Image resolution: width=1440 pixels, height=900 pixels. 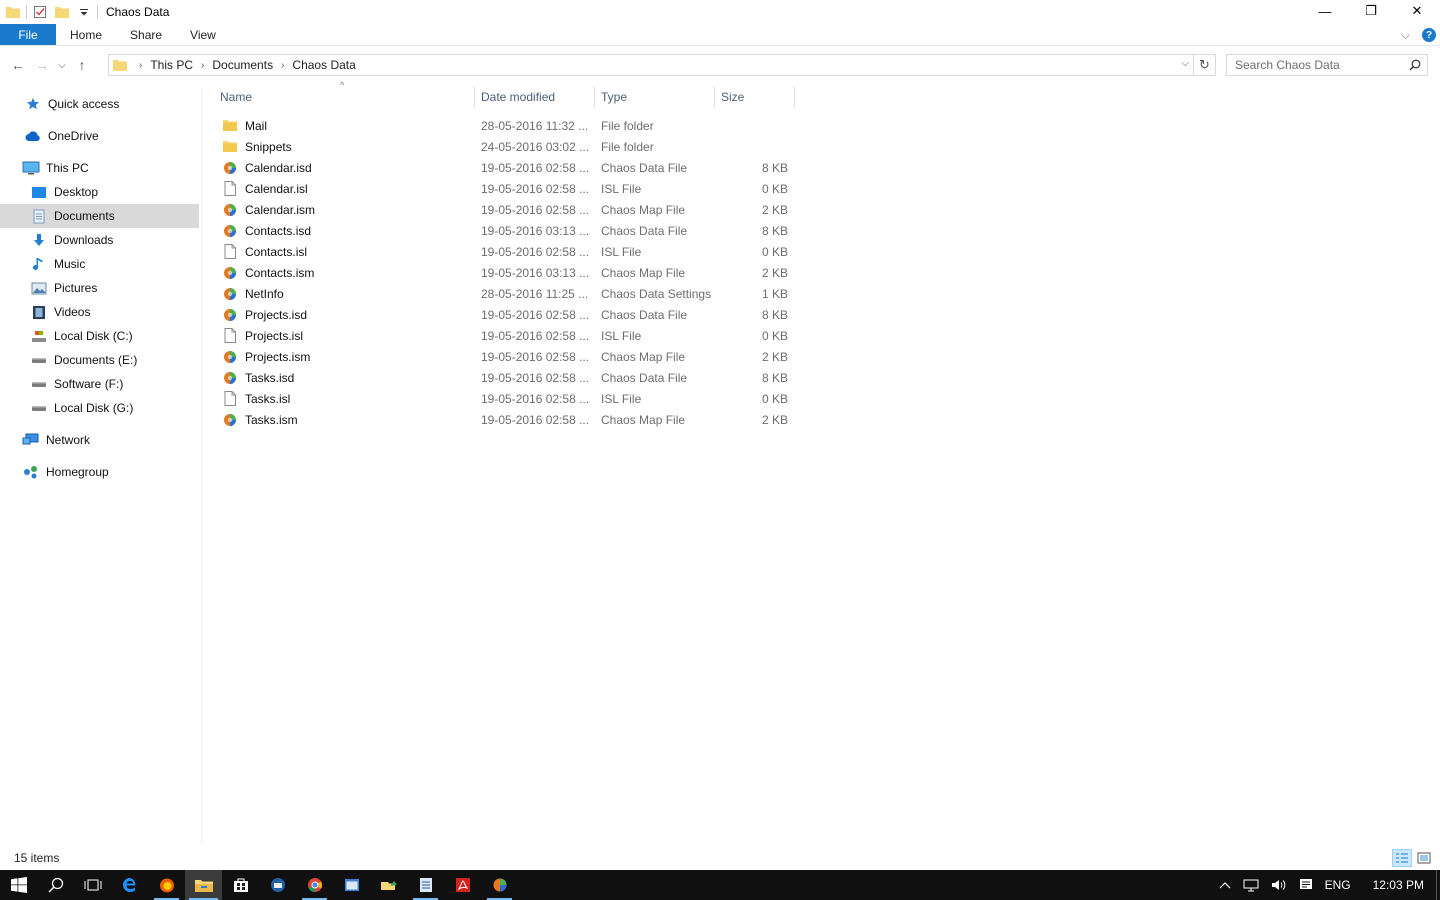 What do you see at coordinates (42, 65) in the screenshot?
I see `forward-button: →` at bounding box center [42, 65].